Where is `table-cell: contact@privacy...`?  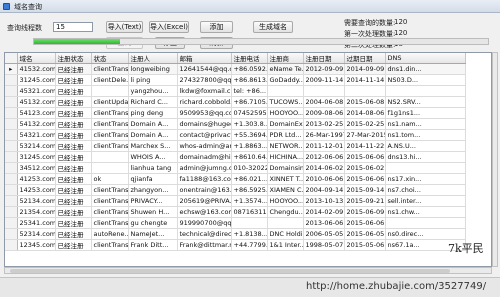 table-cell: contact@privacy... is located at coordinates (204, 135).